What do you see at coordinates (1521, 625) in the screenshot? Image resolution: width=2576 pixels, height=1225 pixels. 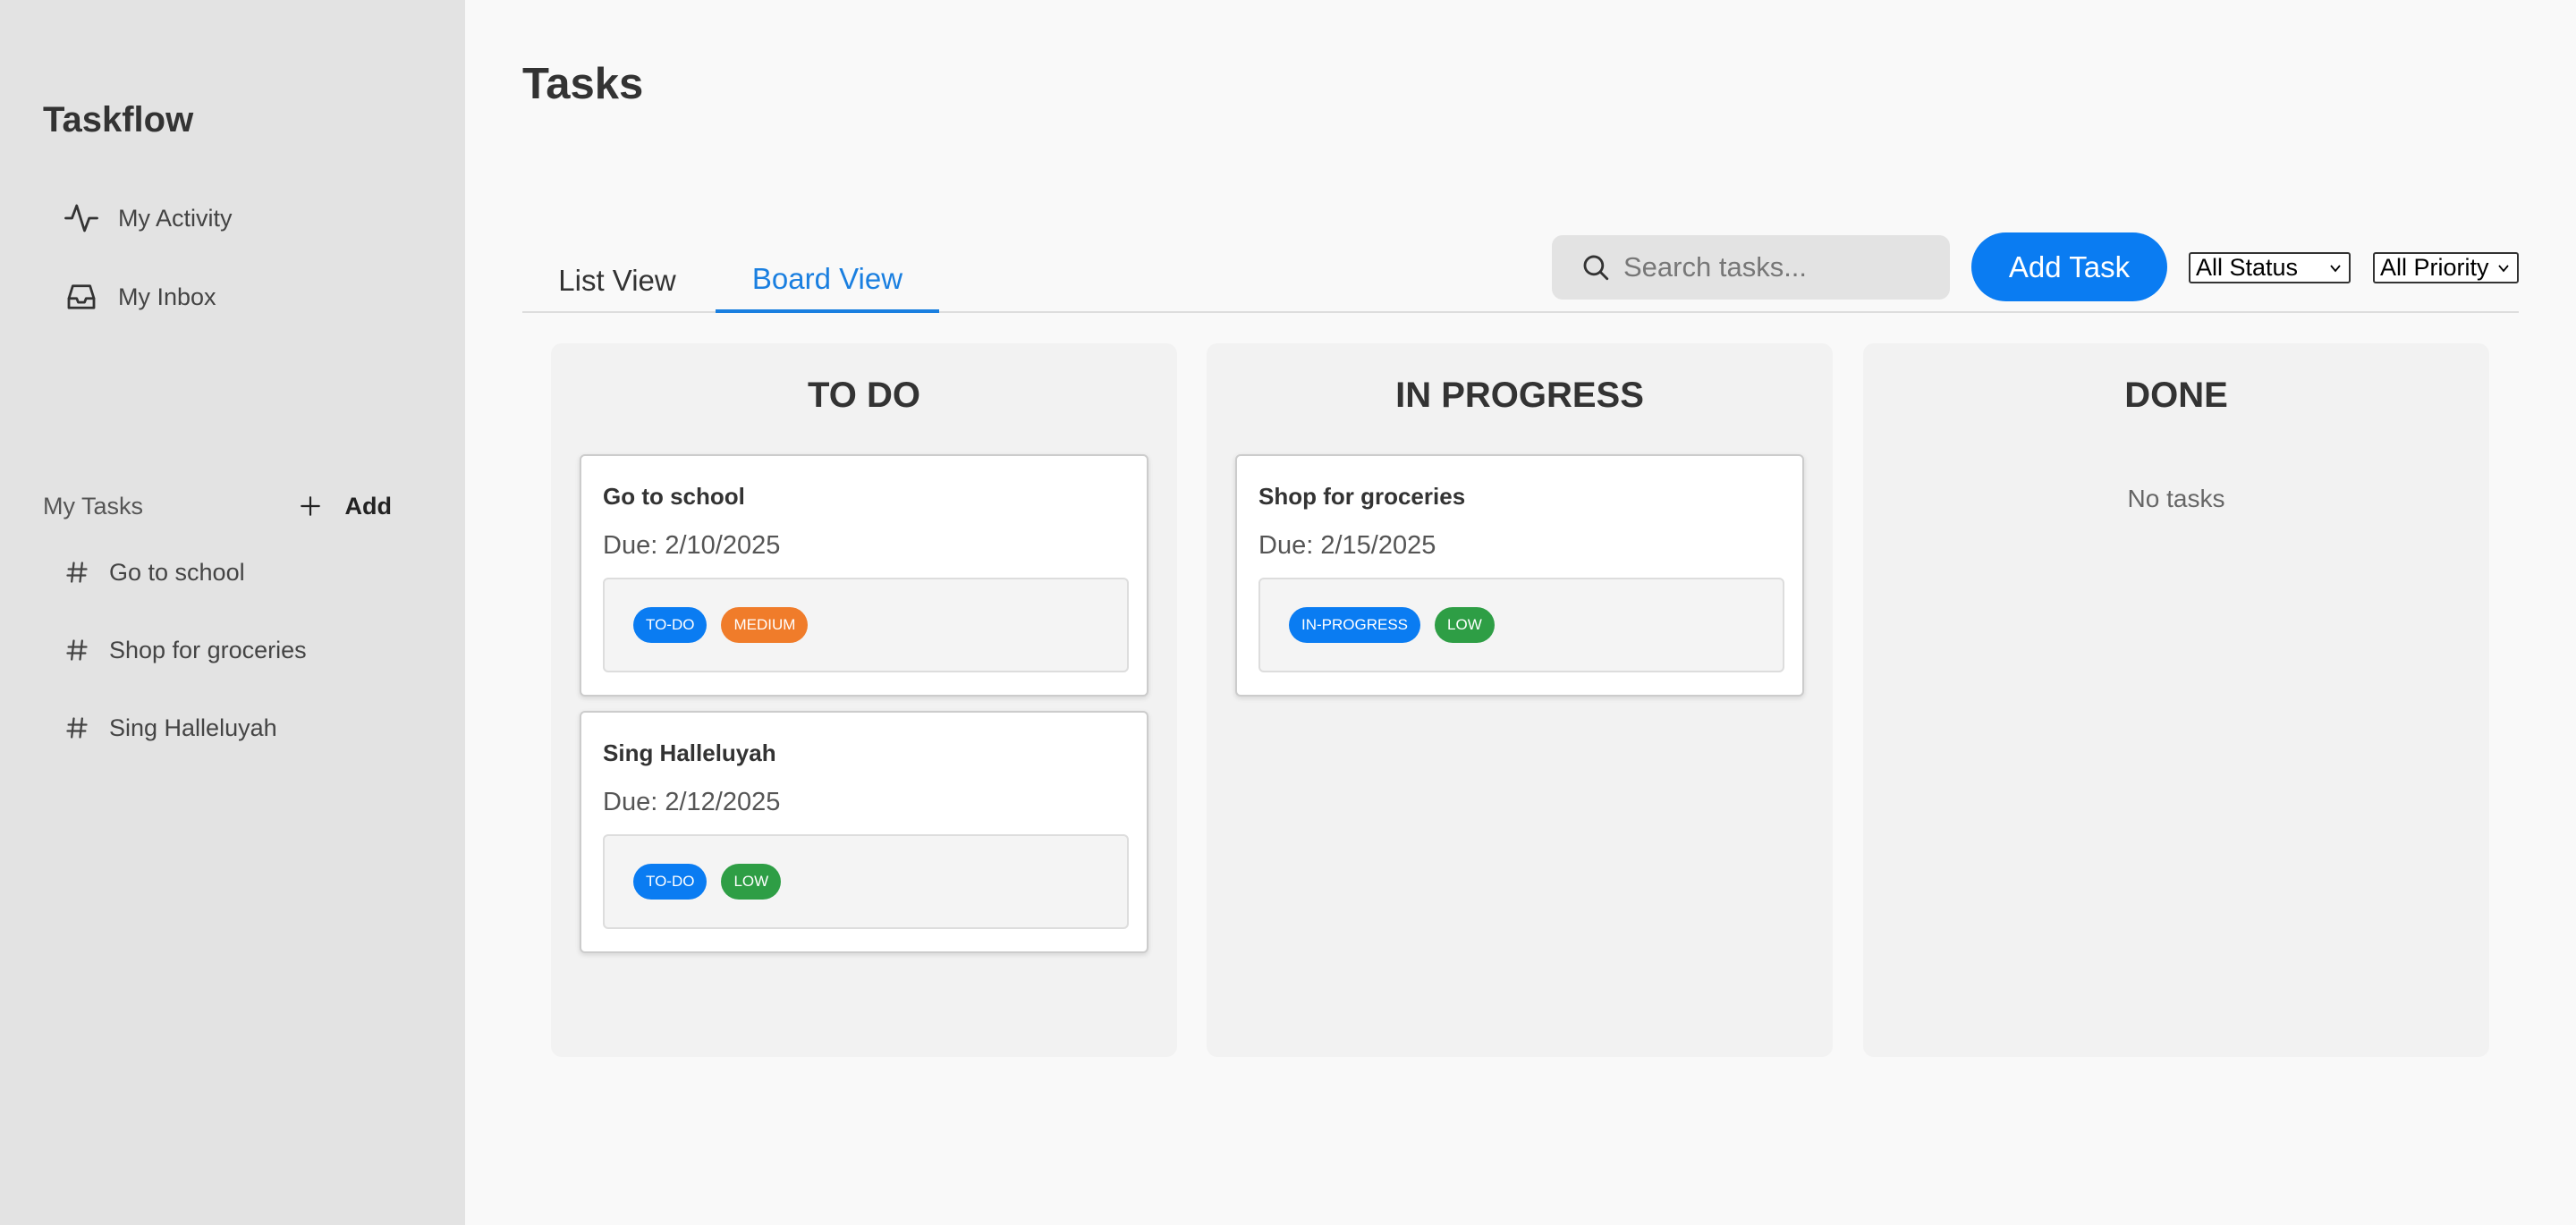 I see `card-tags: IN-PROGRESS LOW` at bounding box center [1521, 625].